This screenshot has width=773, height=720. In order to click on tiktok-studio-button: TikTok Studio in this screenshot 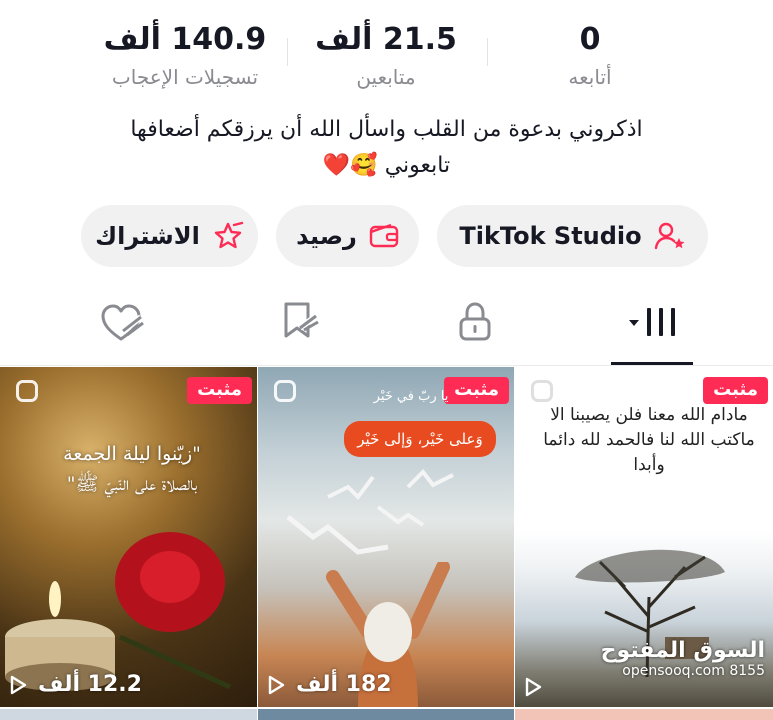, I will do `click(572, 236)`.